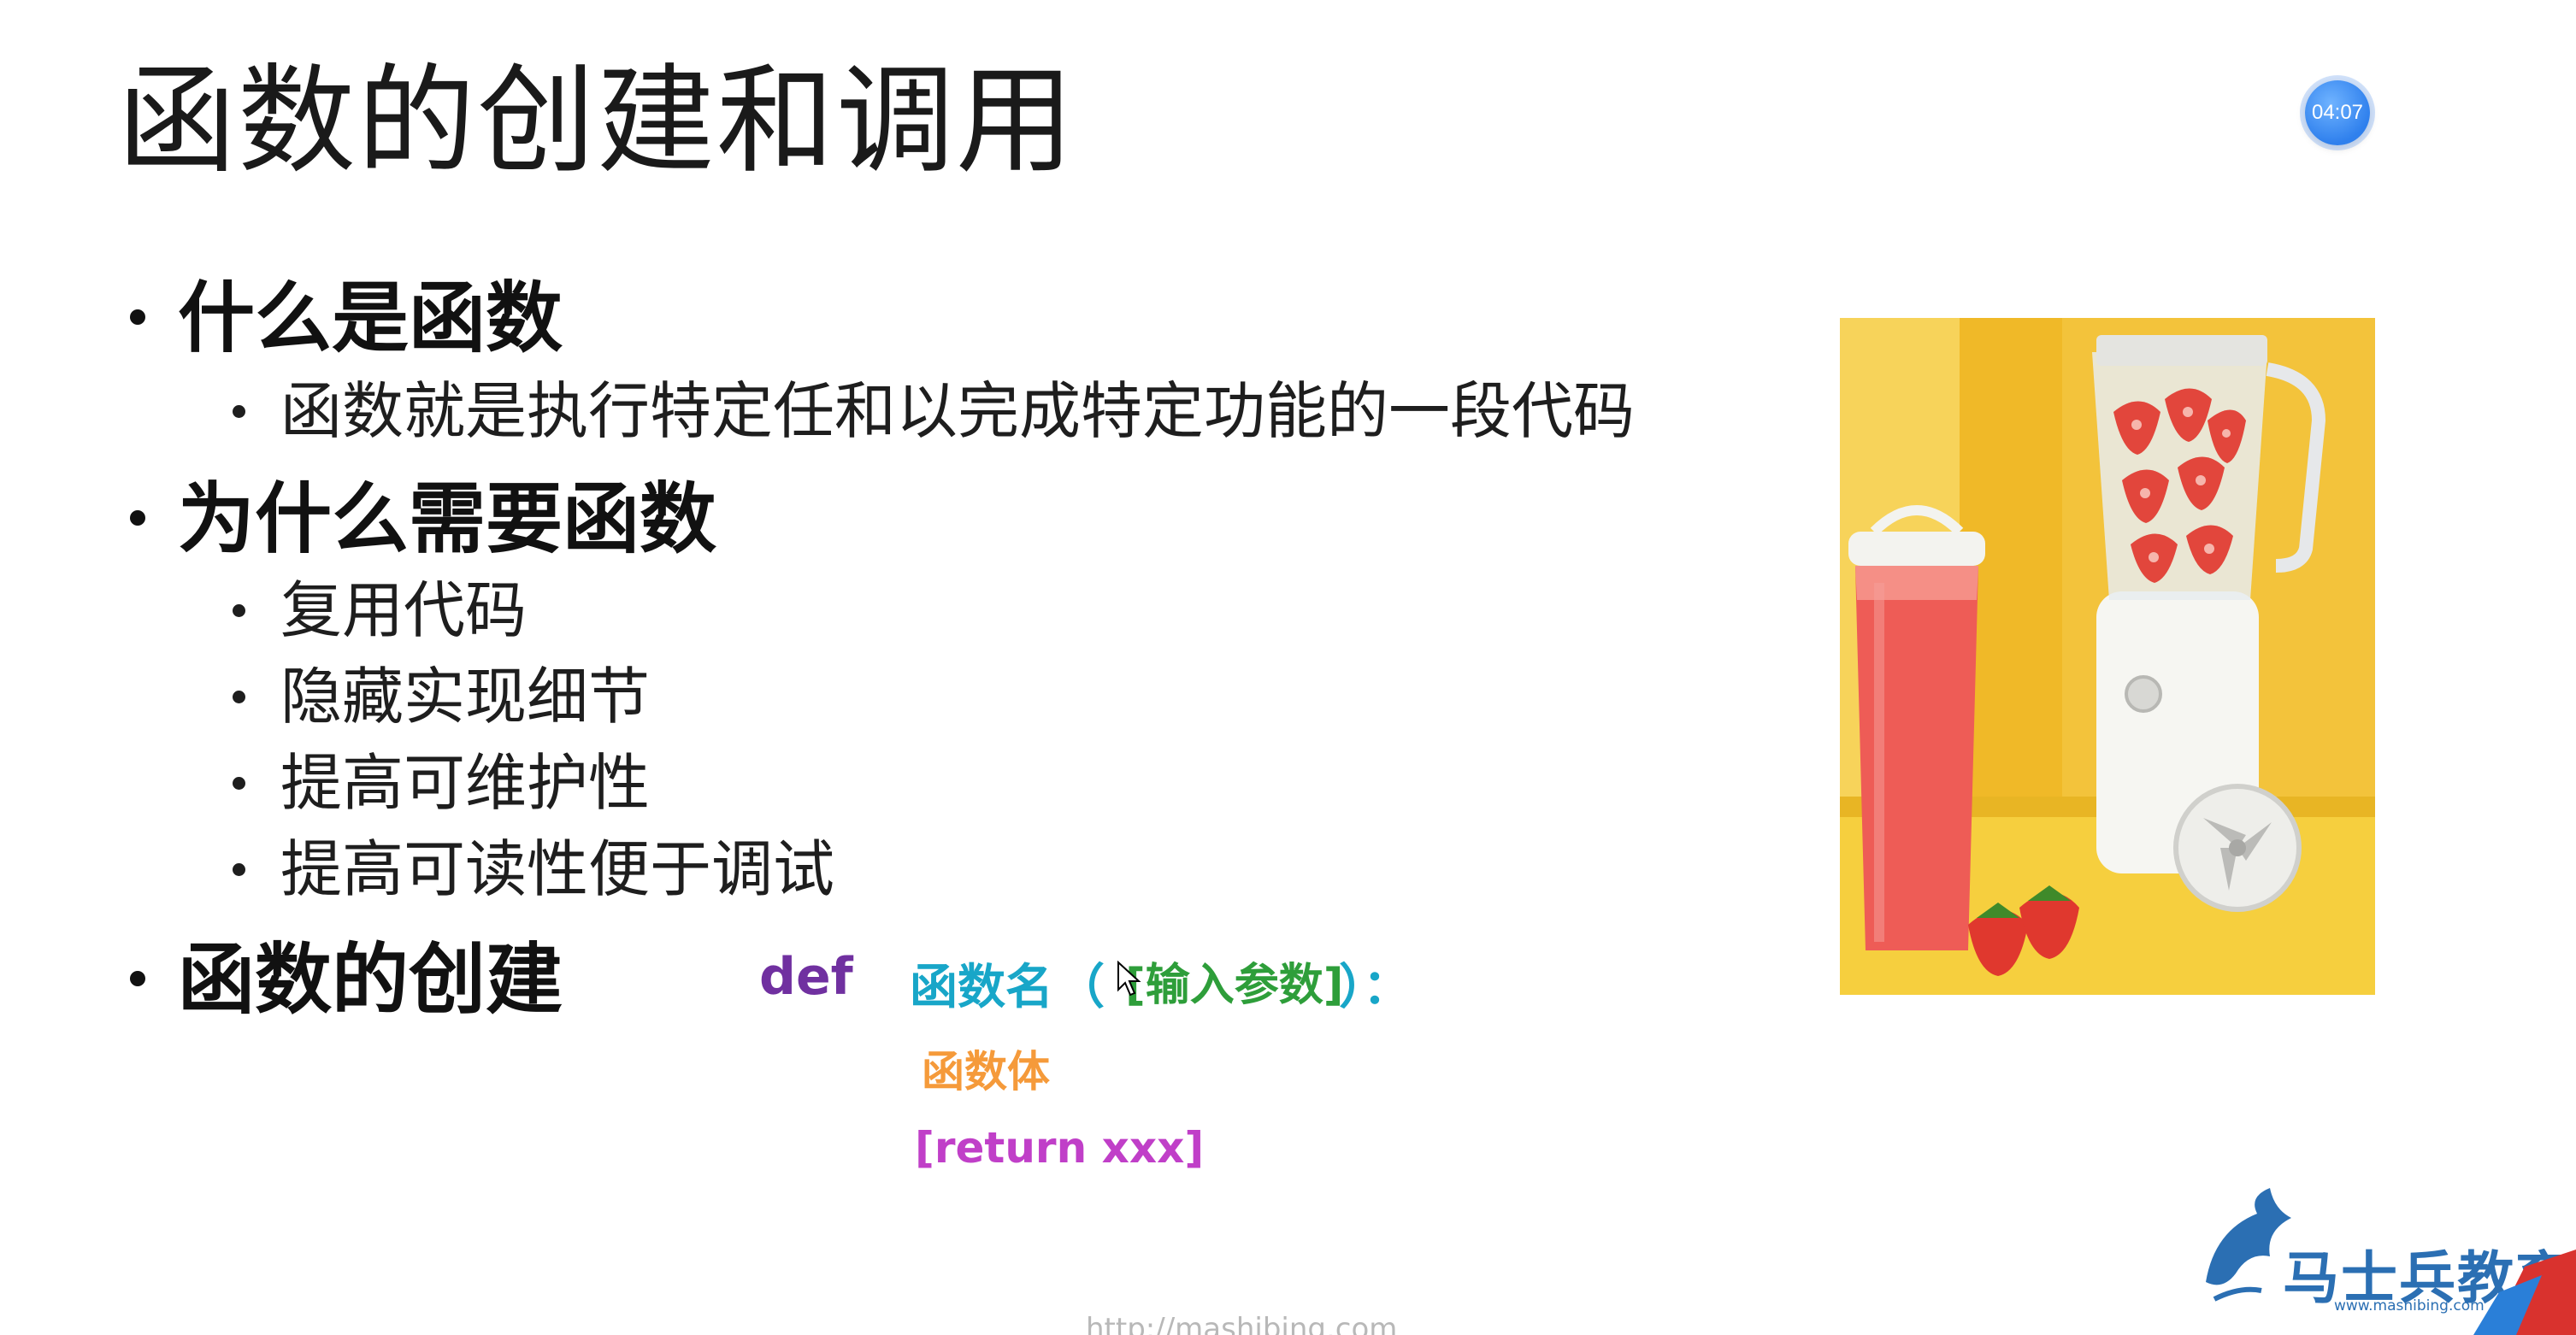  What do you see at coordinates (2409, 1306) in the screenshot?
I see `brand-logo-url: www.mashibing.com` at bounding box center [2409, 1306].